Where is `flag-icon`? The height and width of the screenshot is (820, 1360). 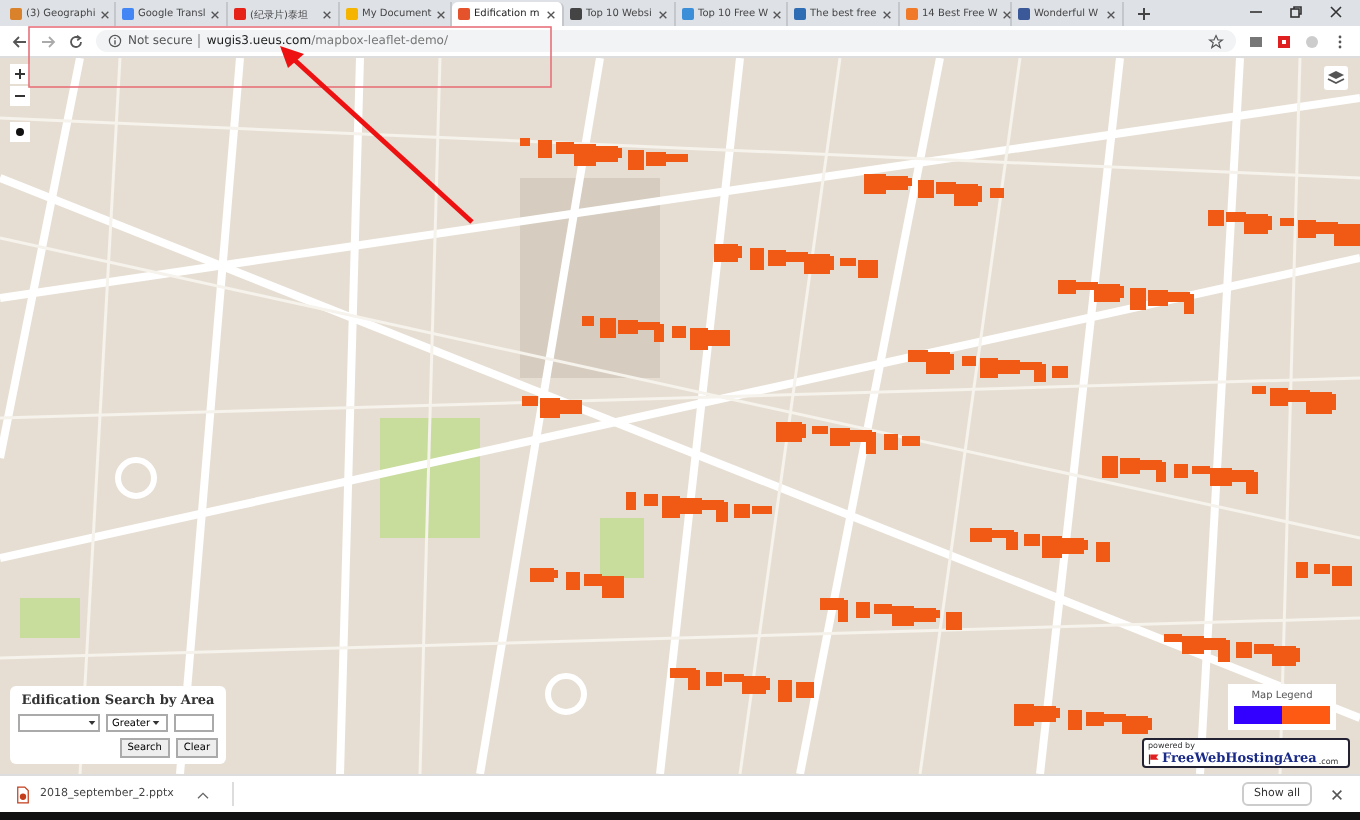 flag-icon is located at coordinates (1154, 759).